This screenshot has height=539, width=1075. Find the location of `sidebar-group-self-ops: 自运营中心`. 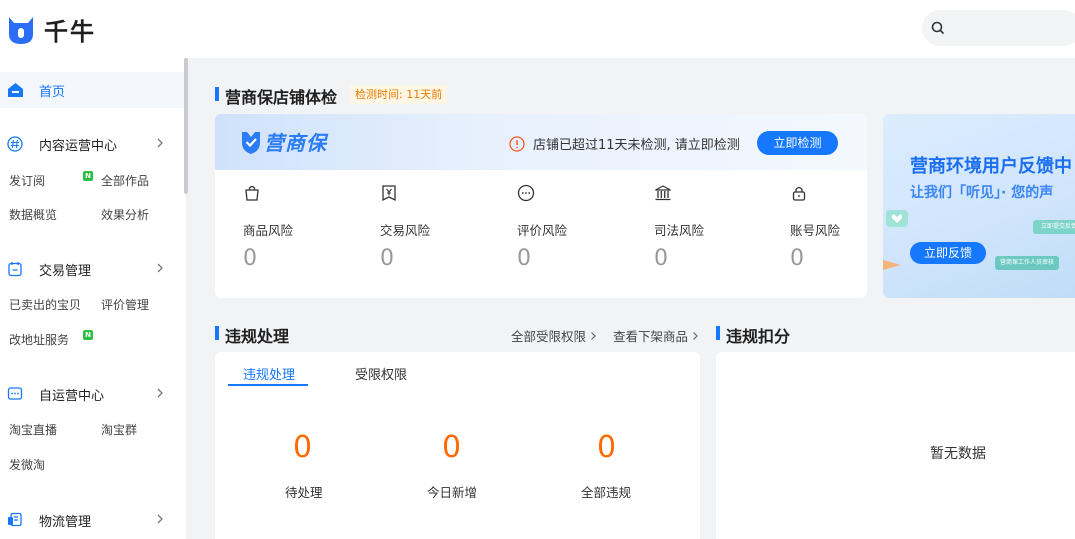

sidebar-group-self-ops: 自运营中心 is located at coordinates (92, 394).